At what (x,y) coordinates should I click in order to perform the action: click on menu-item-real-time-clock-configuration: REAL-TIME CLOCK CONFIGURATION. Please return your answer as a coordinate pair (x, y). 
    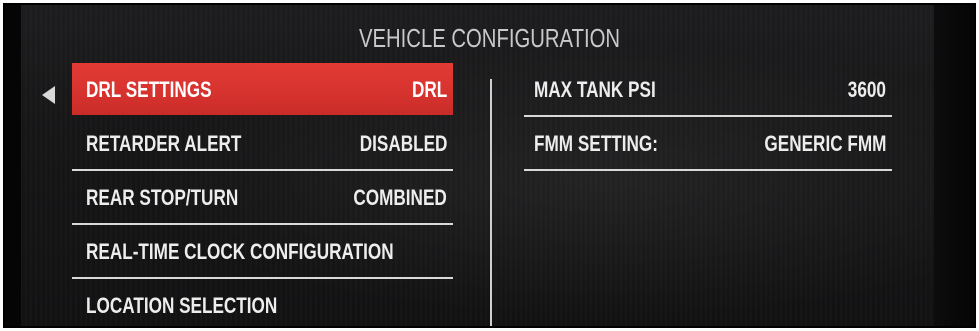
    Looking at the image, I should click on (262, 252).